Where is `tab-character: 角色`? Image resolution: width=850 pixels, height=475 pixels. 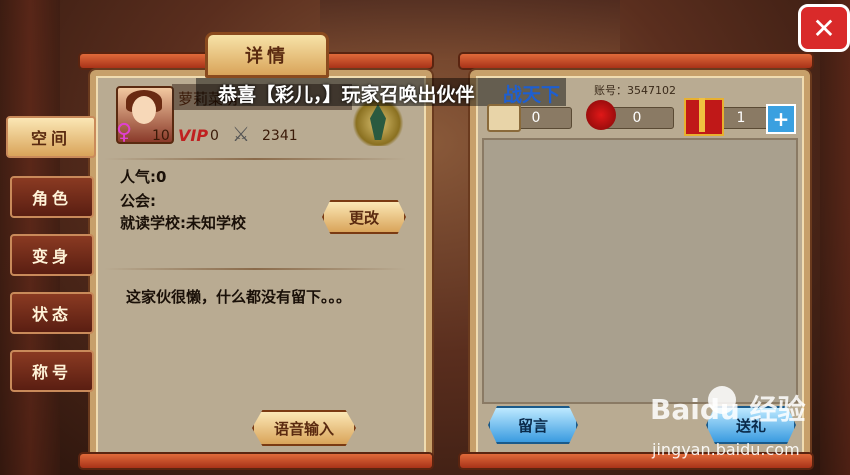 tab-character: 角色 is located at coordinates (52, 197).